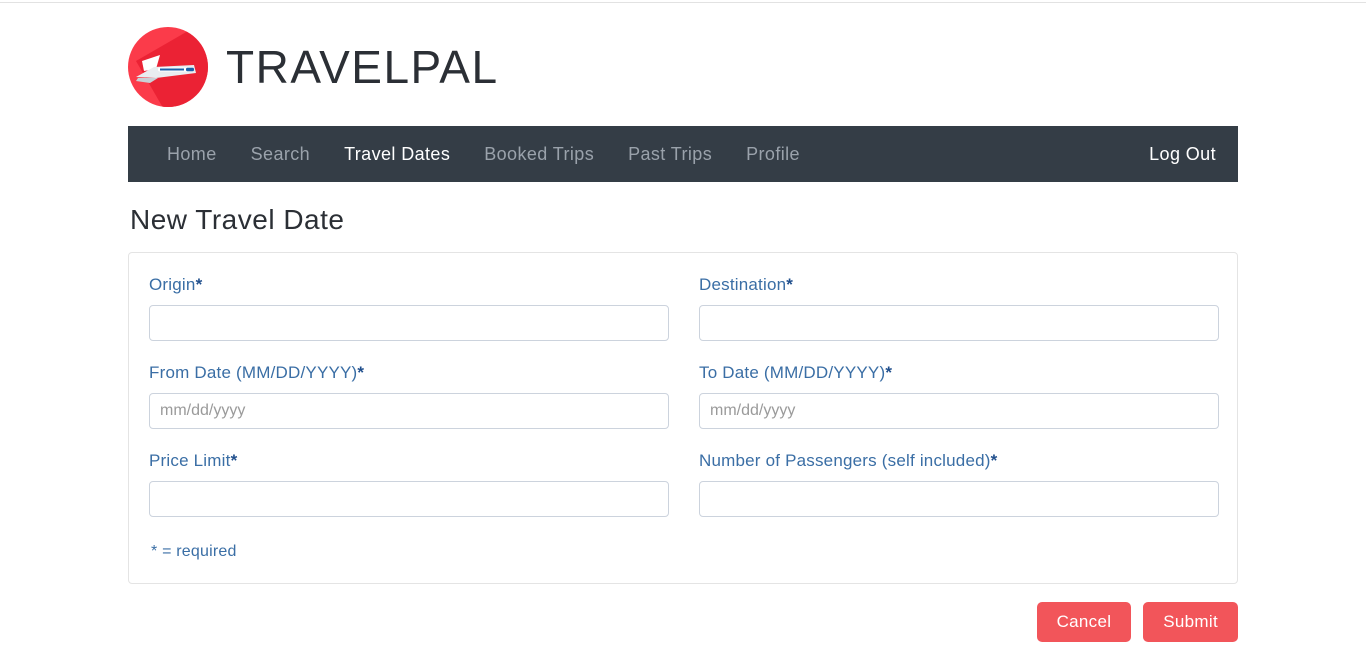  I want to click on price-limit-input, so click(409, 499).